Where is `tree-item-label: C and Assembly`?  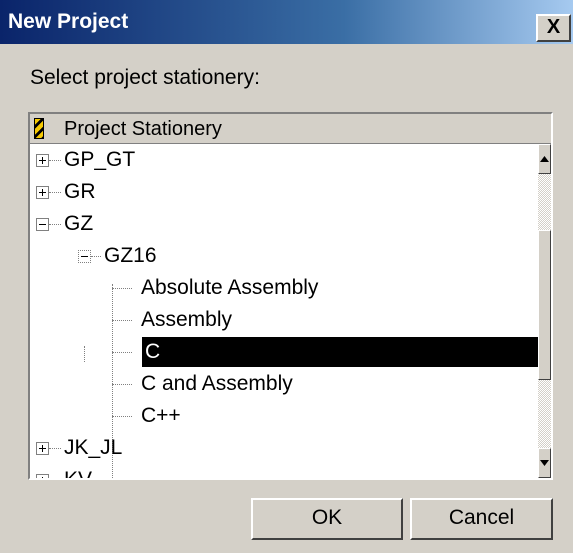 tree-item-label: C and Assembly is located at coordinates (217, 383).